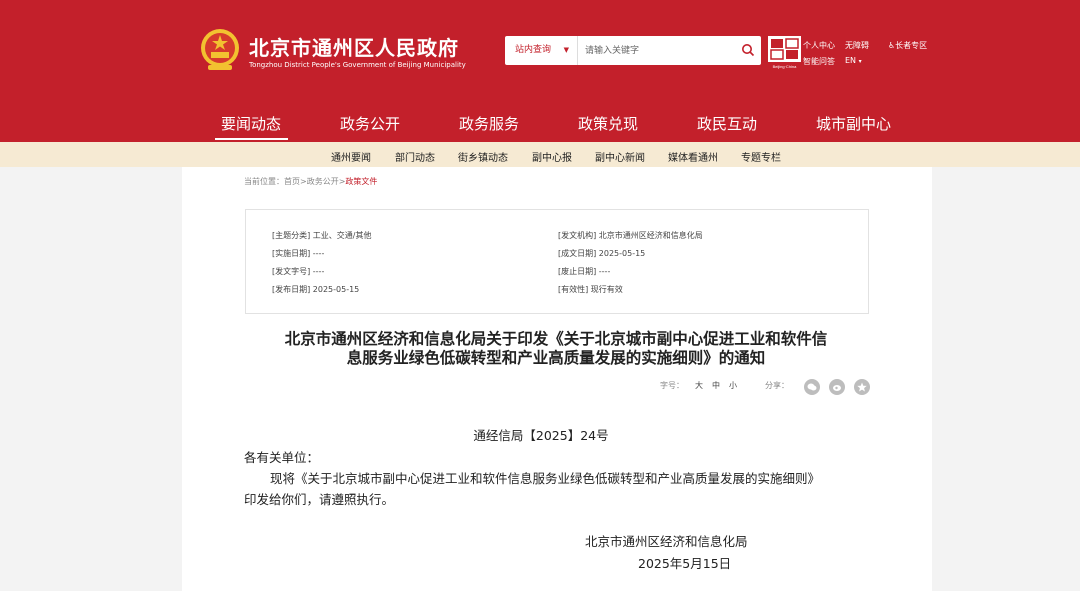  Describe the element at coordinates (298, 253) in the screenshot. I see `meta-effective-date: [实施日期] ----` at that location.